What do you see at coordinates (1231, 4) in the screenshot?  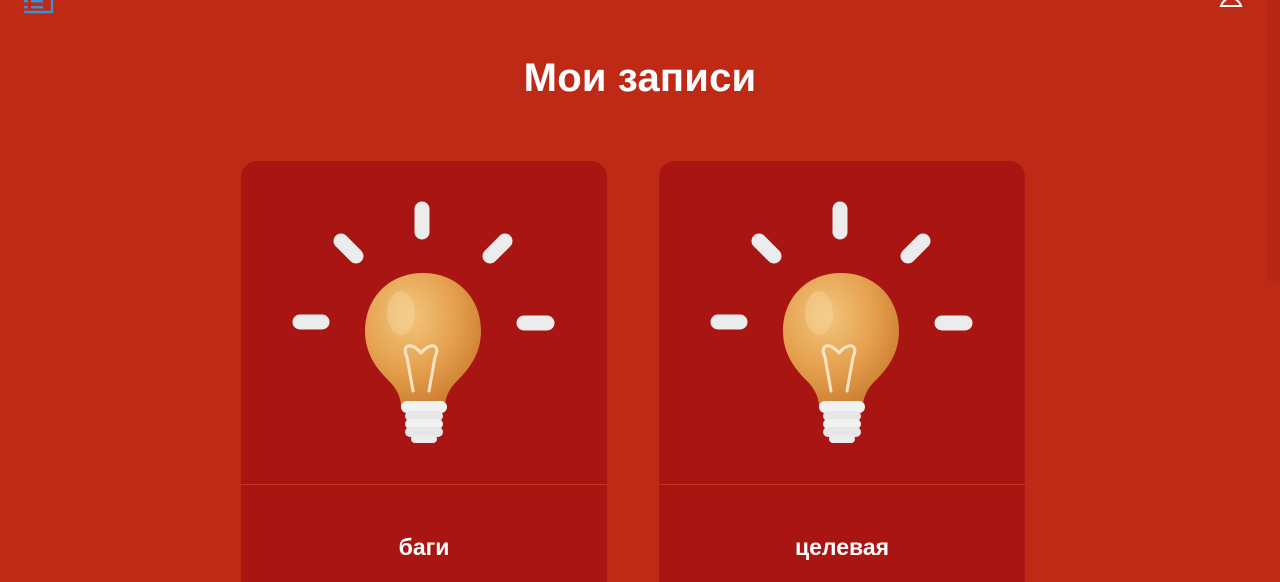 I see `user-icon` at bounding box center [1231, 4].